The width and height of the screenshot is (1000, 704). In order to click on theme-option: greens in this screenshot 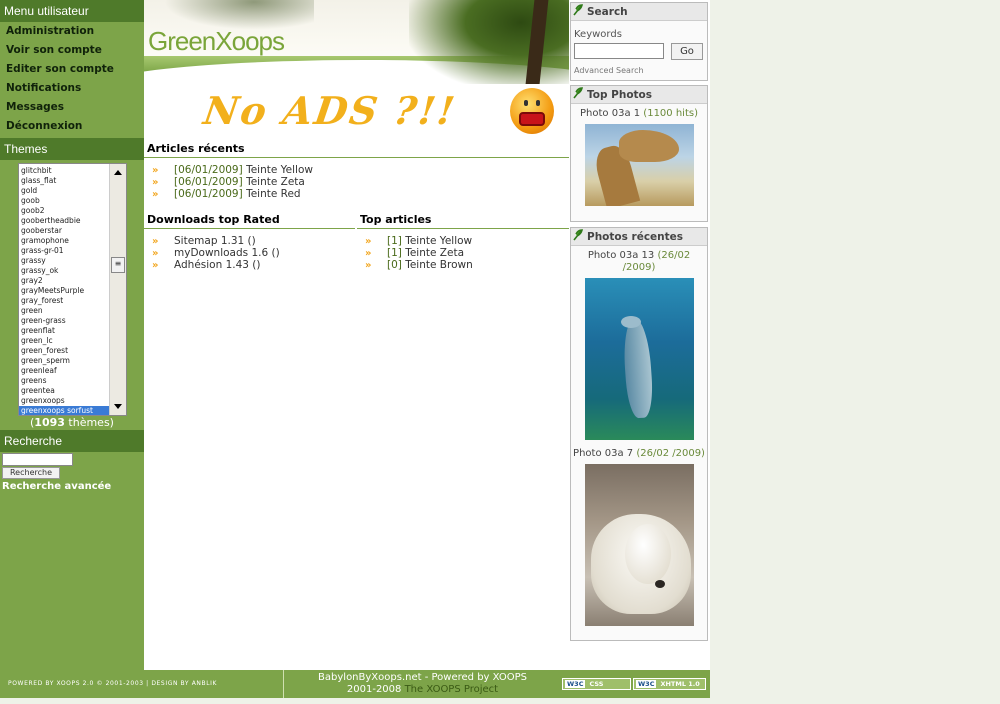, I will do `click(64, 381)`.